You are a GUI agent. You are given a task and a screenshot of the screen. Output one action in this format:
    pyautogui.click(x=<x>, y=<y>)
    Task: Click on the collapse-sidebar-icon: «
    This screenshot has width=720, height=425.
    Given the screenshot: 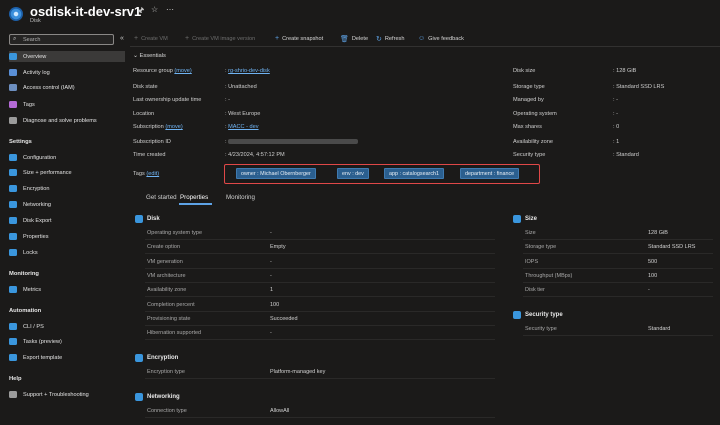 What is the action you would take?
    pyautogui.click(x=122, y=38)
    